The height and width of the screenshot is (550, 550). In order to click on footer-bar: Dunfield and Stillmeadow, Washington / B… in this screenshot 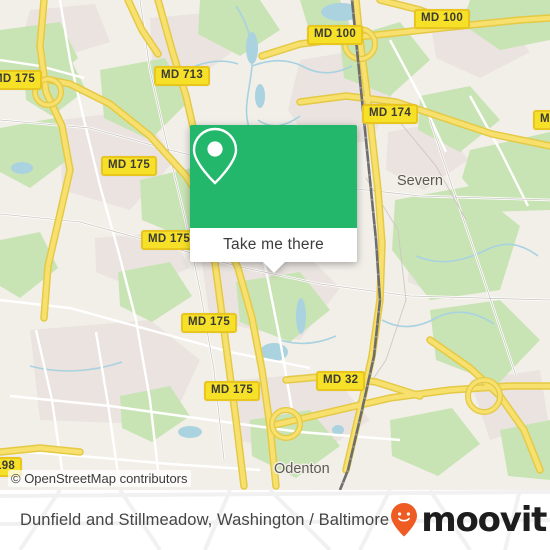, I will do `click(275, 520)`.